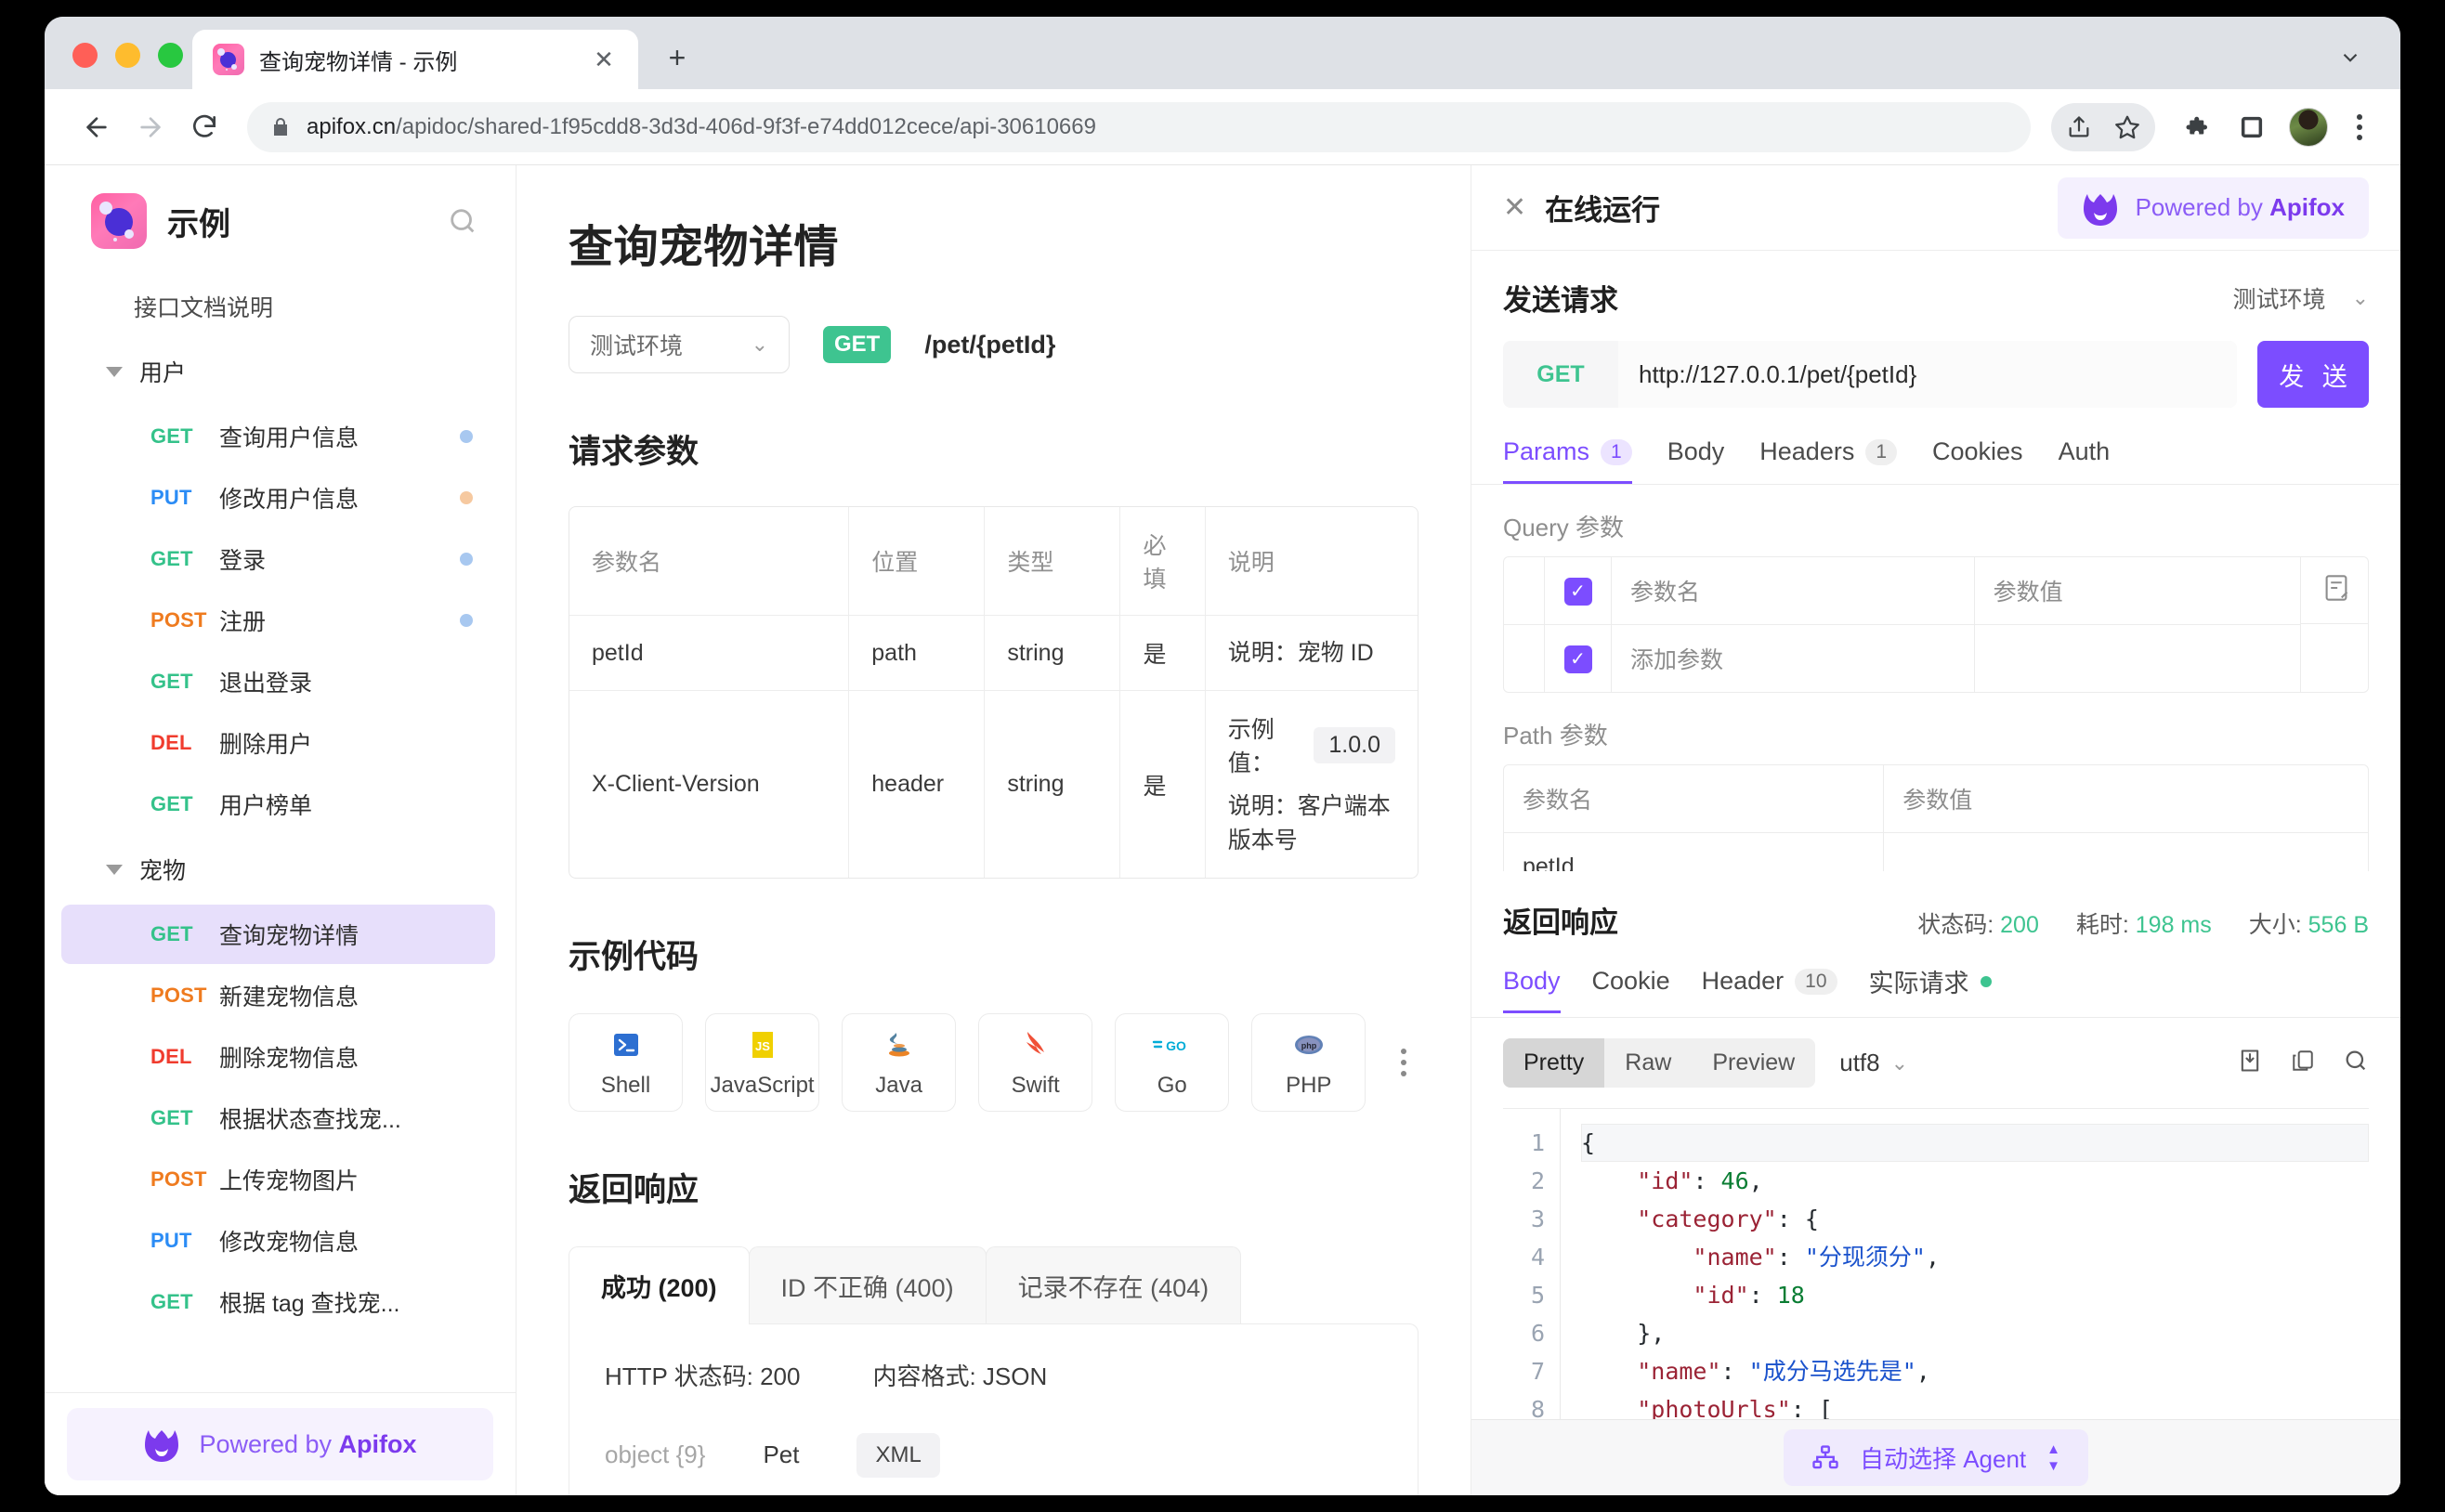 This screenshot has height=1512, width=2445. Describe the element at coordinates (2213, 207) in the screenshot. I see `powered-by-apifox-badge: Powered by Apifox` at that location.